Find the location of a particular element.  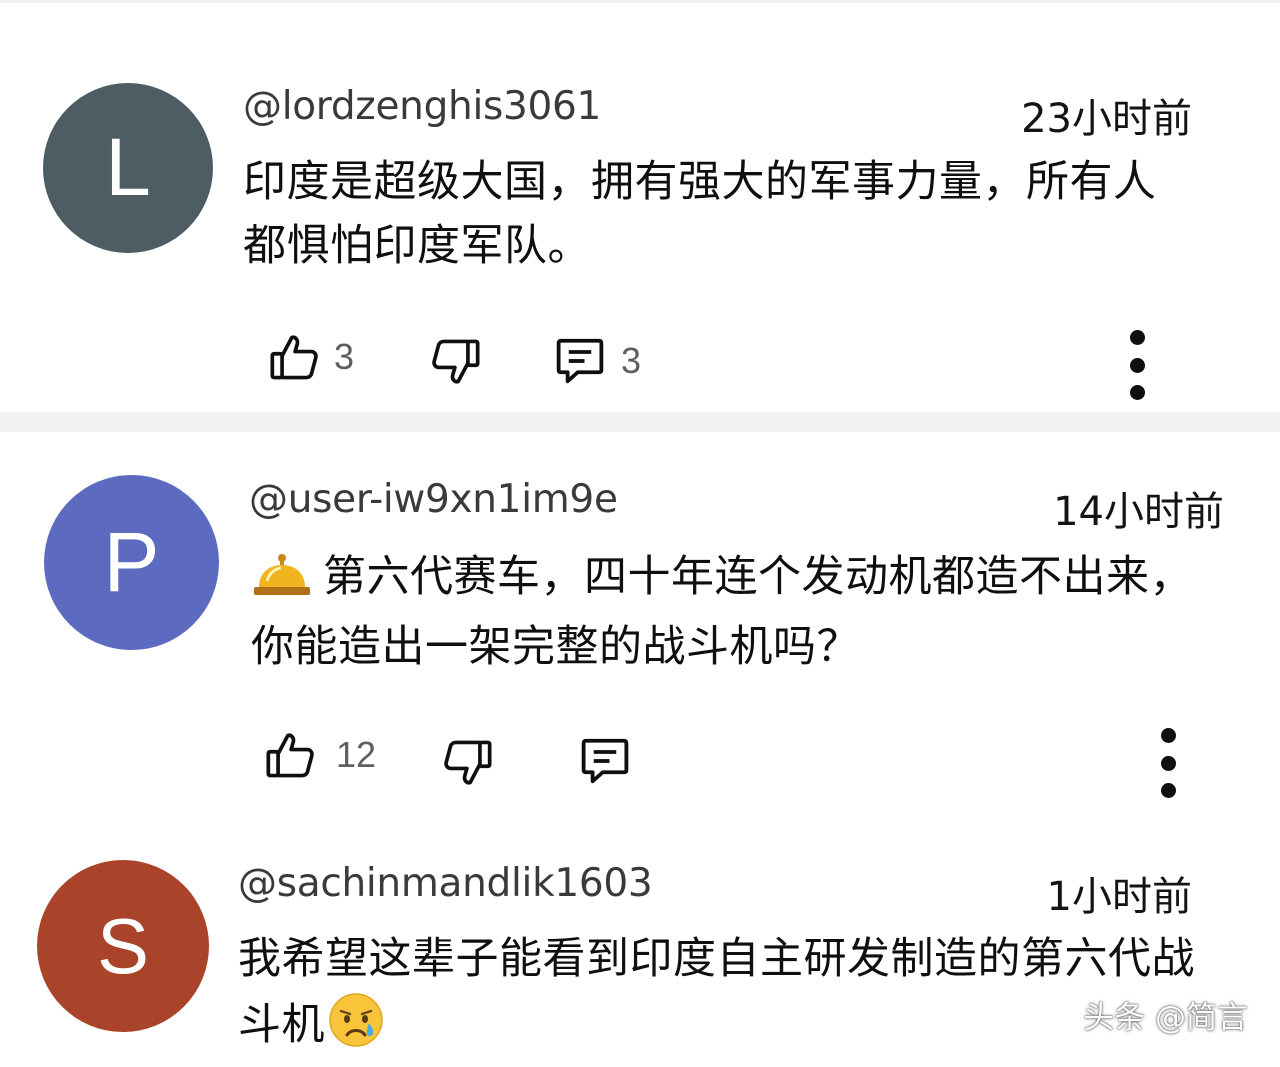

reply-button: 3 is located at coordinates (597, 361).